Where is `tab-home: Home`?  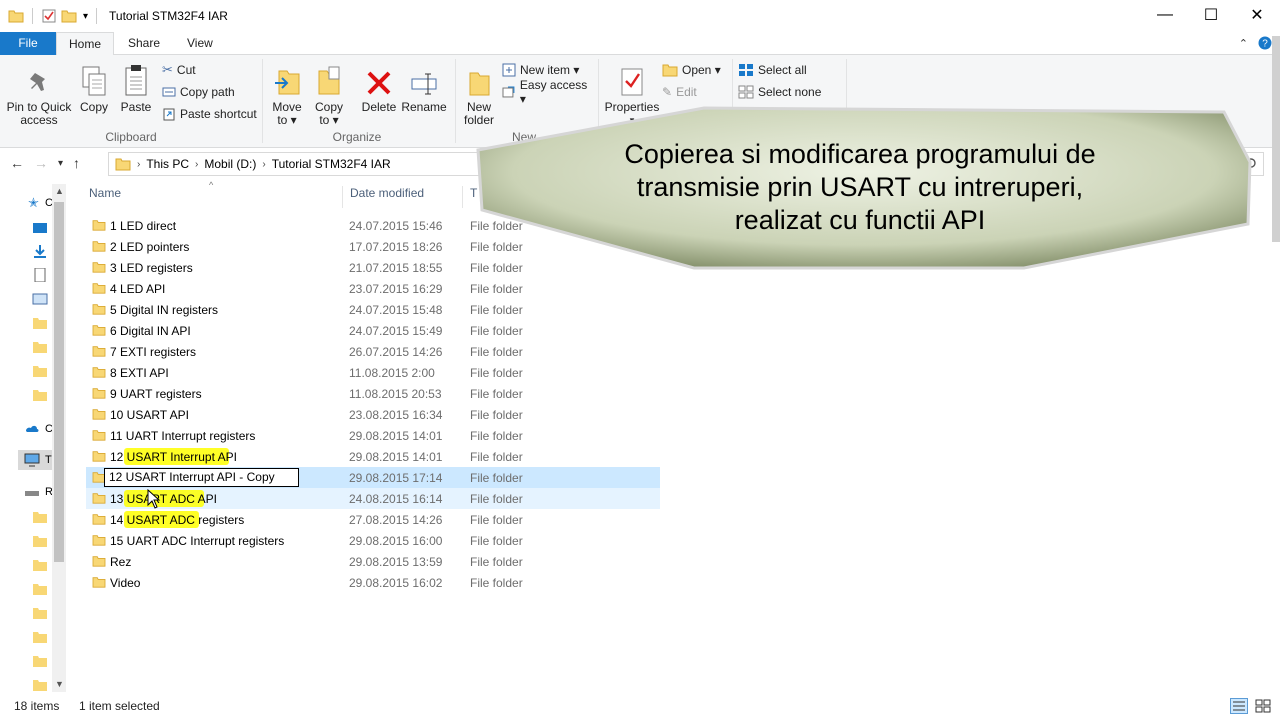 tab-home: Home is located at coordinates (85, 44).